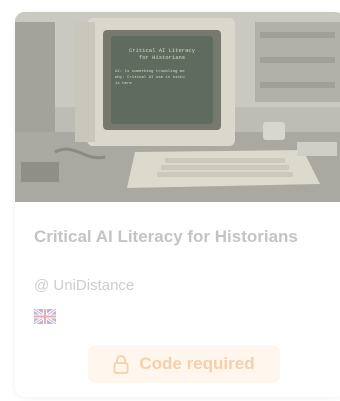 Image resolution: width=340 pixels, height=401 pixels. Describe the element at coordinates (197, 363) in the screenshot. I see `code-required-label: Code required` at that location.